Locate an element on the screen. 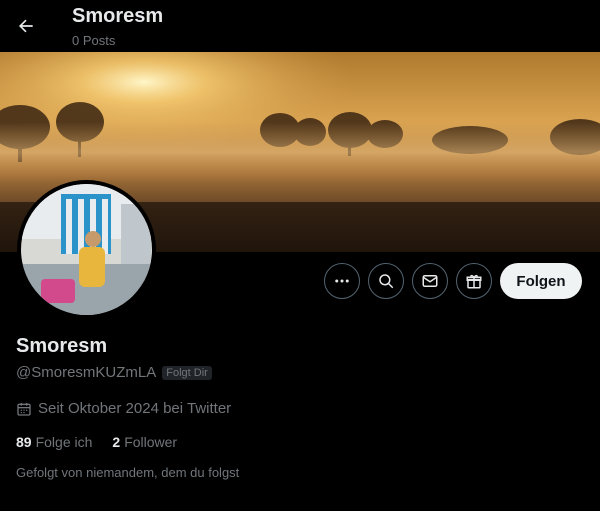 This screenshot has width=600, height=511. arrow-left-icon is located at coordinates (26, 26).